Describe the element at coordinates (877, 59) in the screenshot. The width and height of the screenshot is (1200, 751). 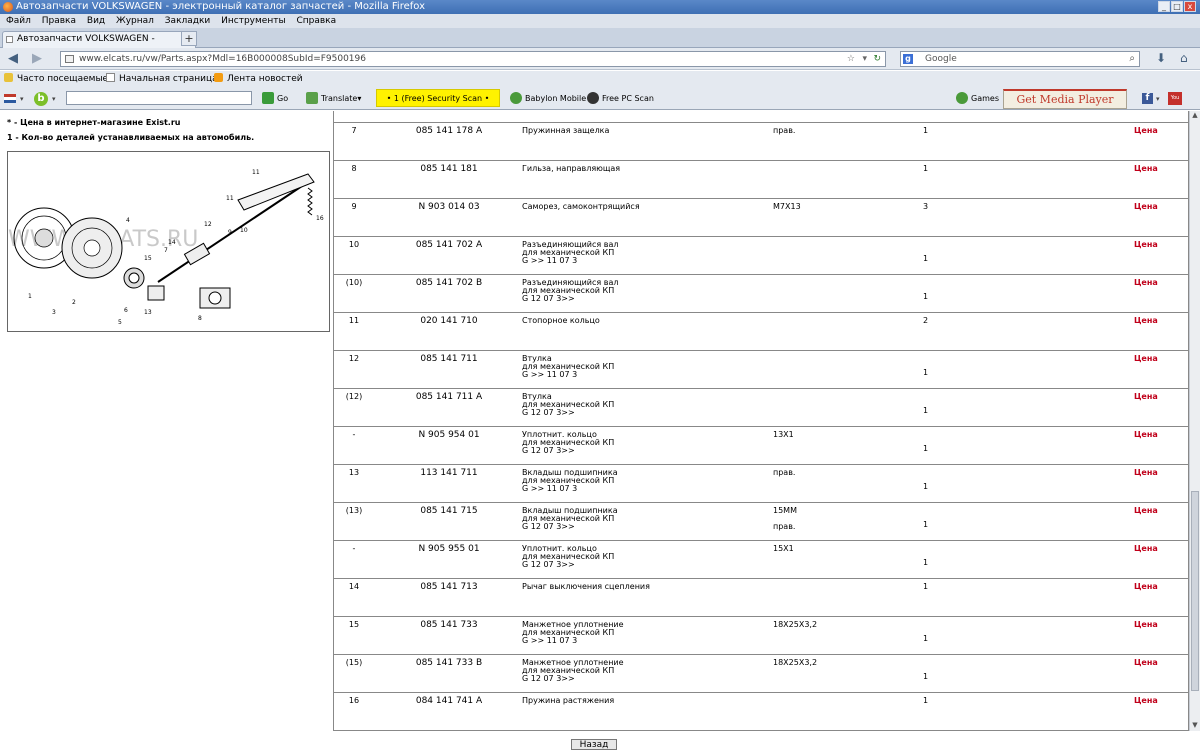
I see `reload-icon: ↻` at that location.